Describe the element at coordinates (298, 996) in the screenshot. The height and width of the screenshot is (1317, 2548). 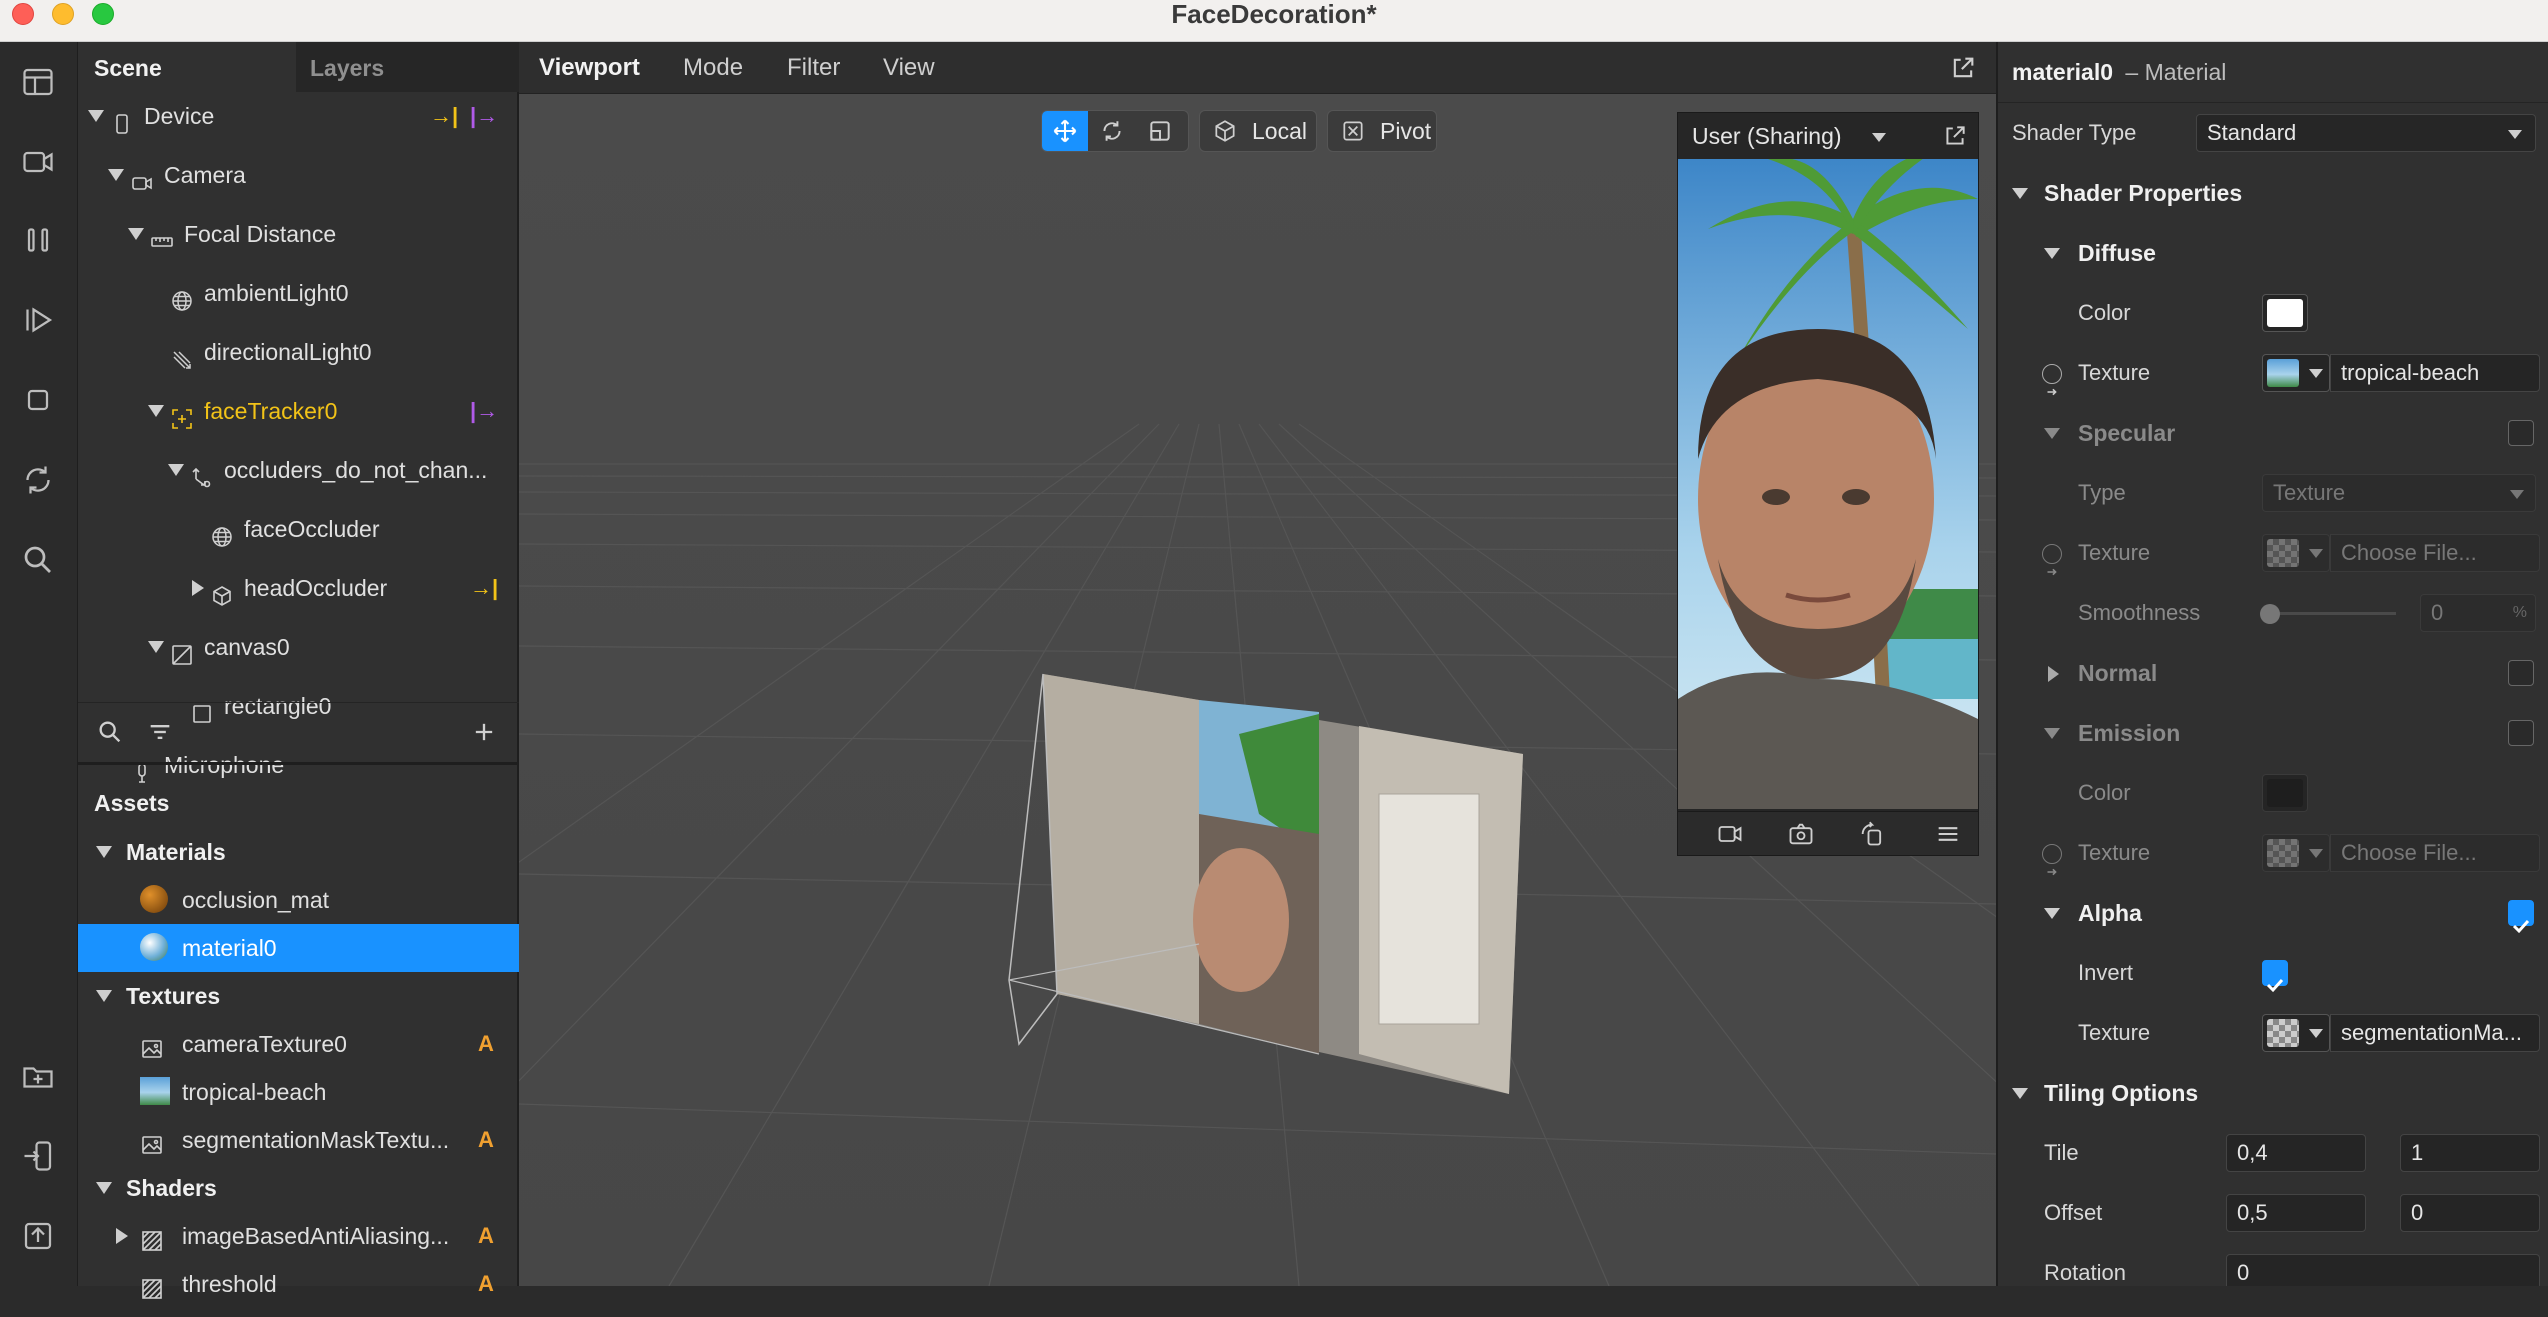
I see `asset-section-header: Textures` at that location.